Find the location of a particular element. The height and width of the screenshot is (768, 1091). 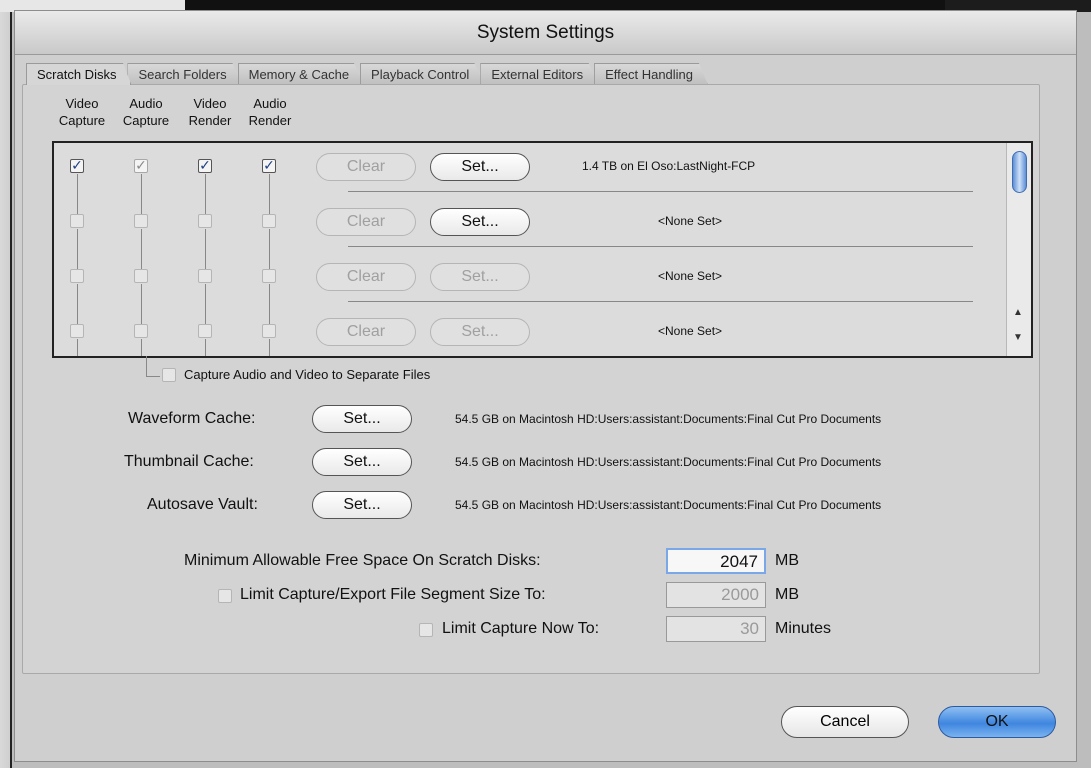

column-header-audio-capture: Audio Capture is located at coordinates (146, 112).